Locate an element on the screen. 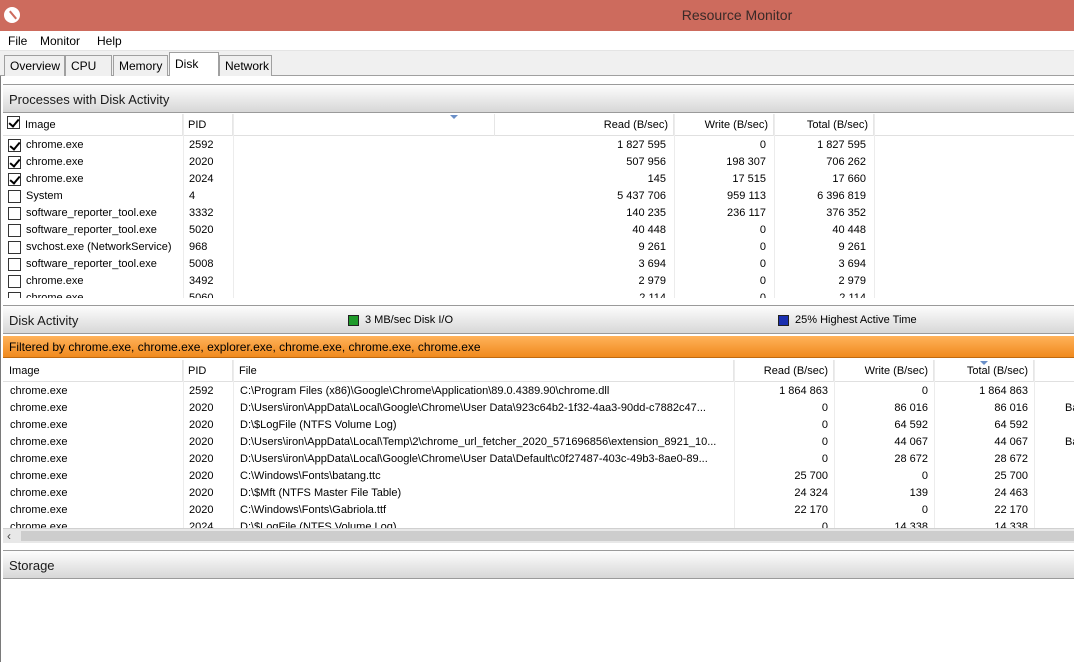 This screenshot has height=662, width=1074. active-time-label: 25% Highest Active Time is located at coordinates (856, 320).